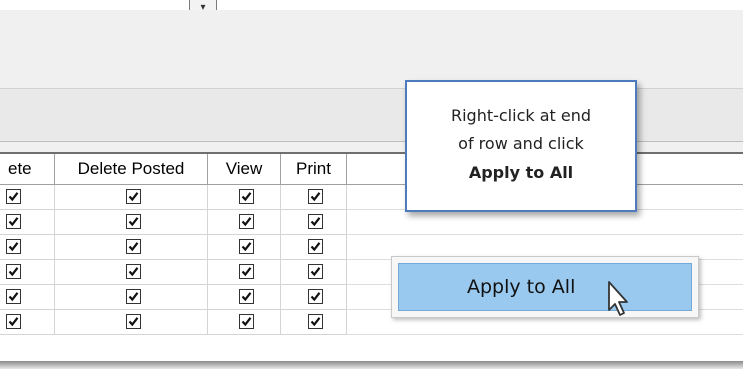  What do you see at coordinates (244, 169) in the screenshot?
I see `column-header-view: View` at bounding box center [244, 169].